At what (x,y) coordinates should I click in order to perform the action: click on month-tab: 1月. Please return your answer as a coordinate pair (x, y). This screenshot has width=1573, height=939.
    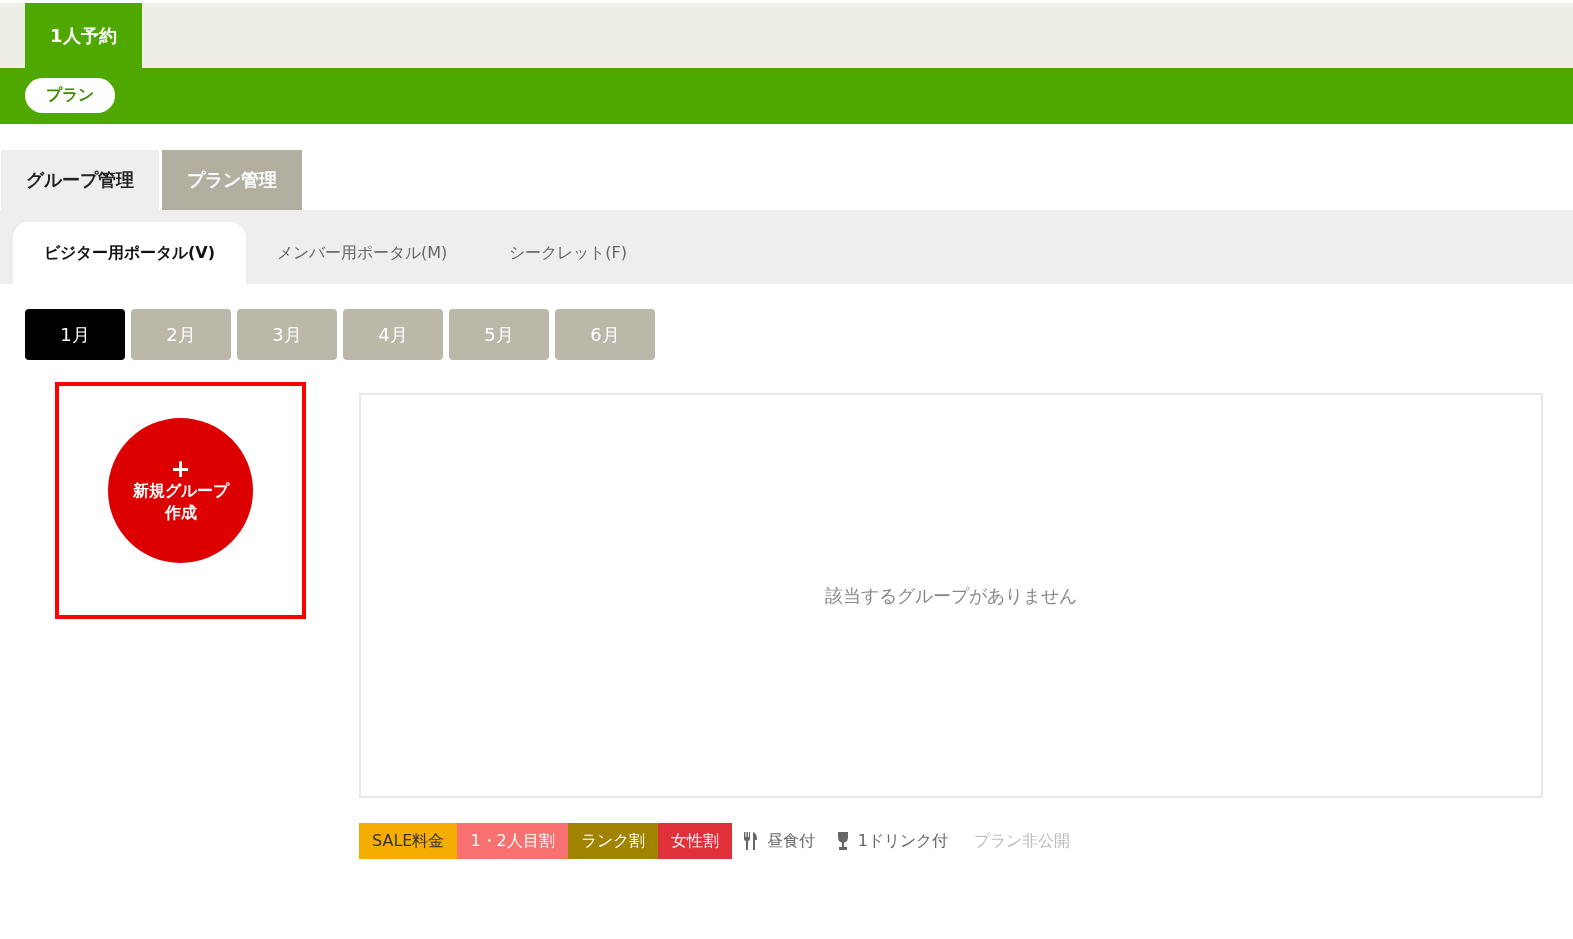
    Looking at the image, I should click on (75, 334).